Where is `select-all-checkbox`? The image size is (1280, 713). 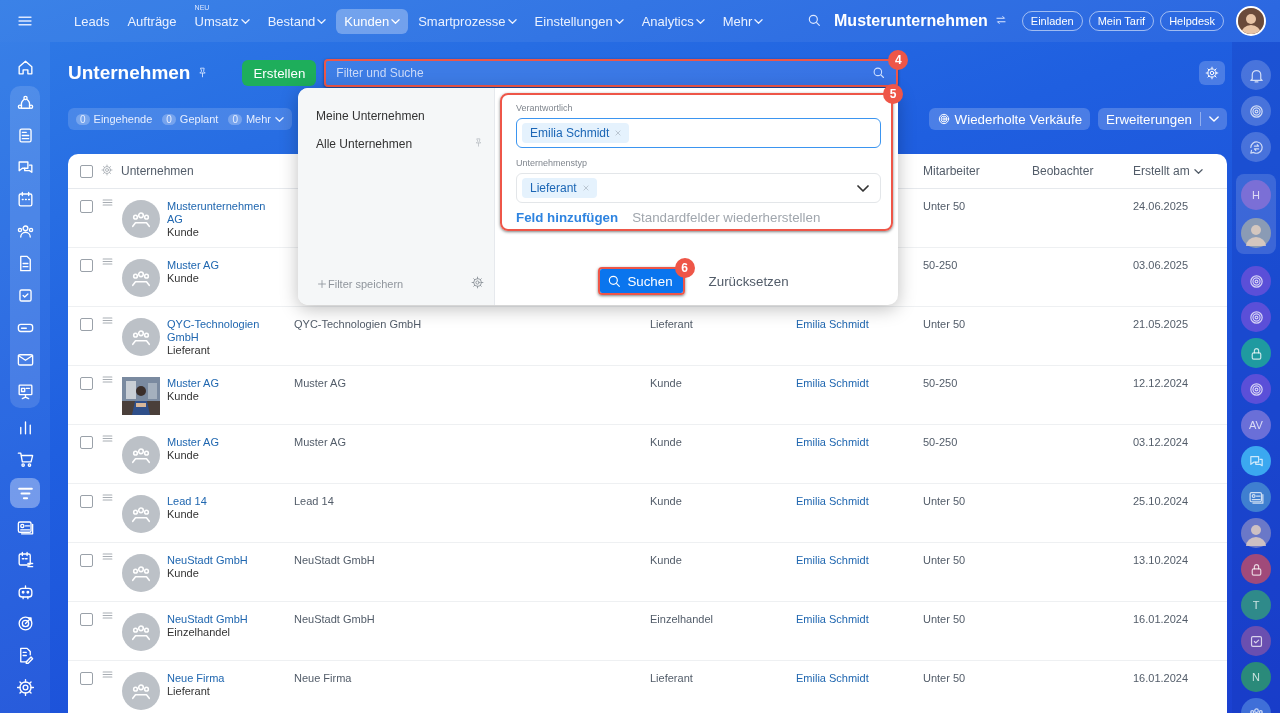 select-all-checkbox is located at coordinates (86, 171).